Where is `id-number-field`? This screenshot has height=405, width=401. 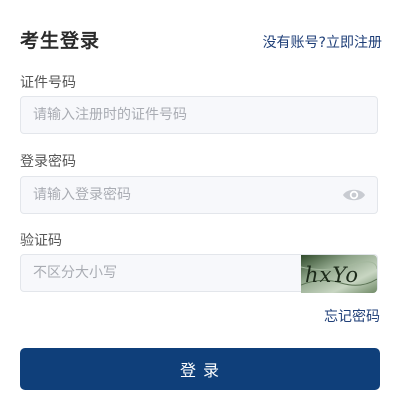 id-number-field is located at coordinates (199, 115).